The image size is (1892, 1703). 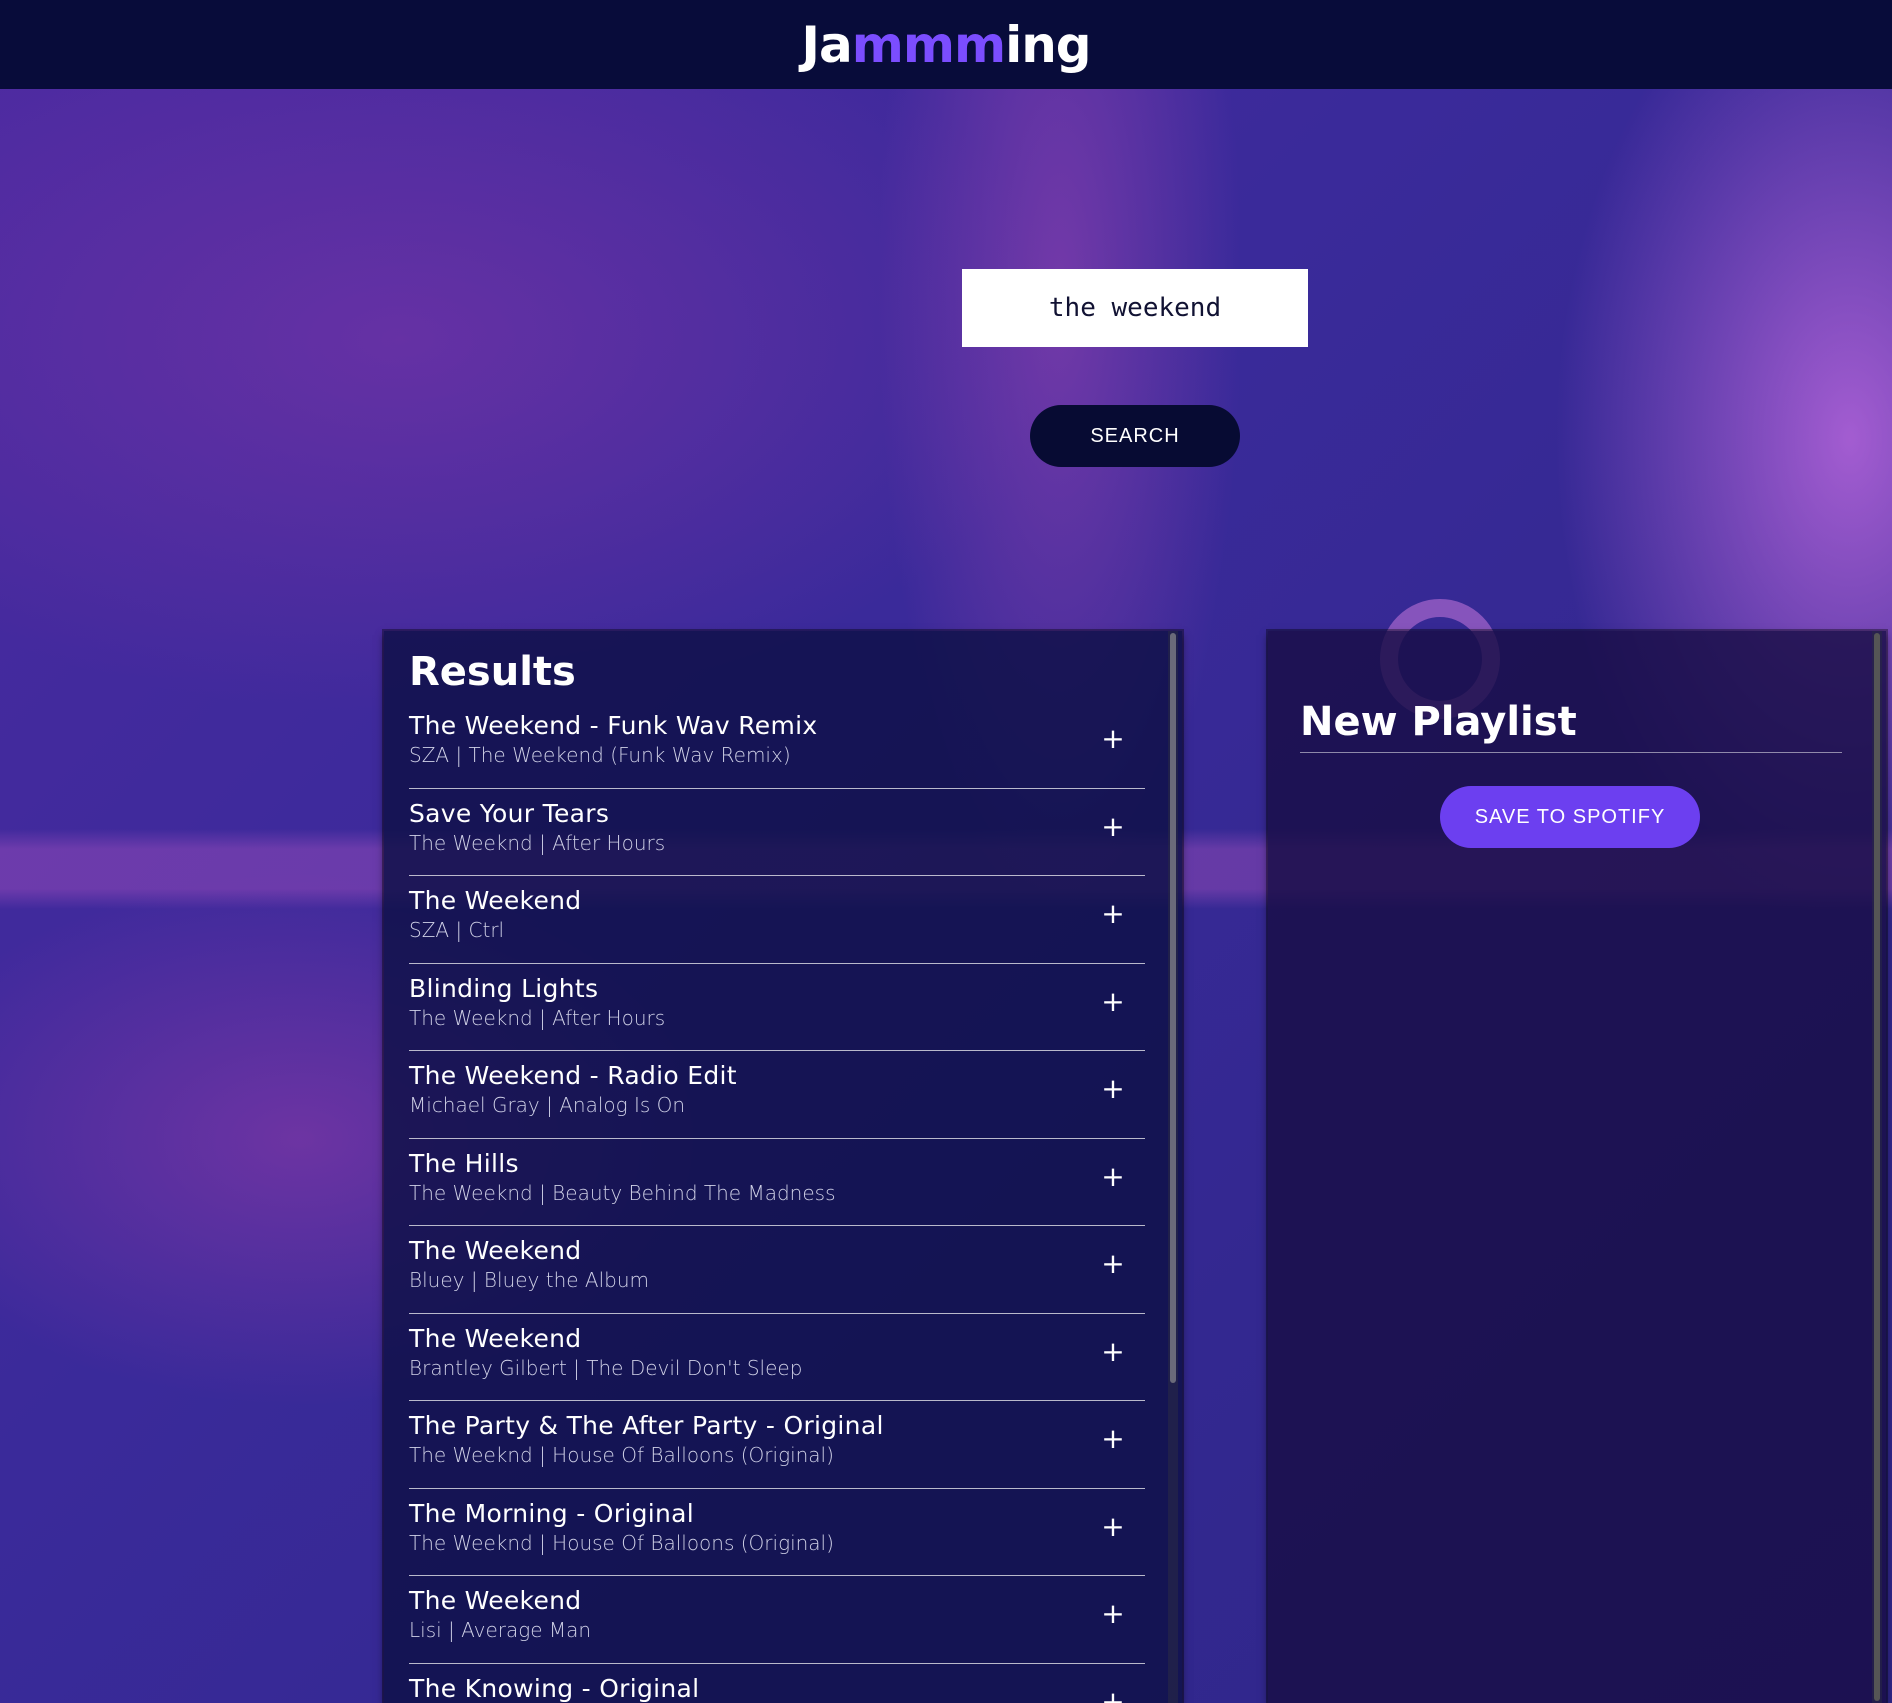 I want to click on results-title: Results, so click(x=492, y=672).